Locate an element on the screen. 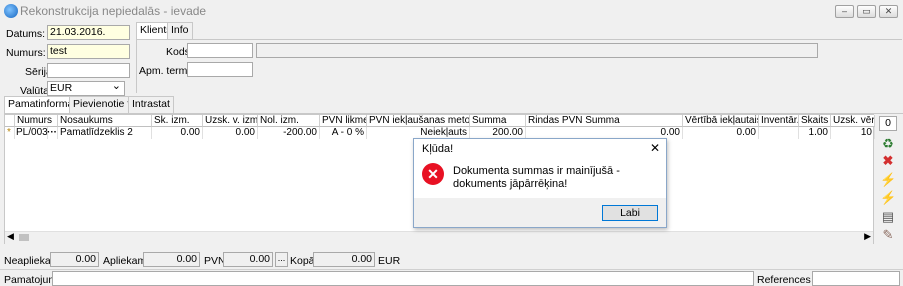 The width and height of the screenshot is (903, 286). window-title: Rekonstrukcija nepiedalās - ievade is located at coordinates (113, 11).